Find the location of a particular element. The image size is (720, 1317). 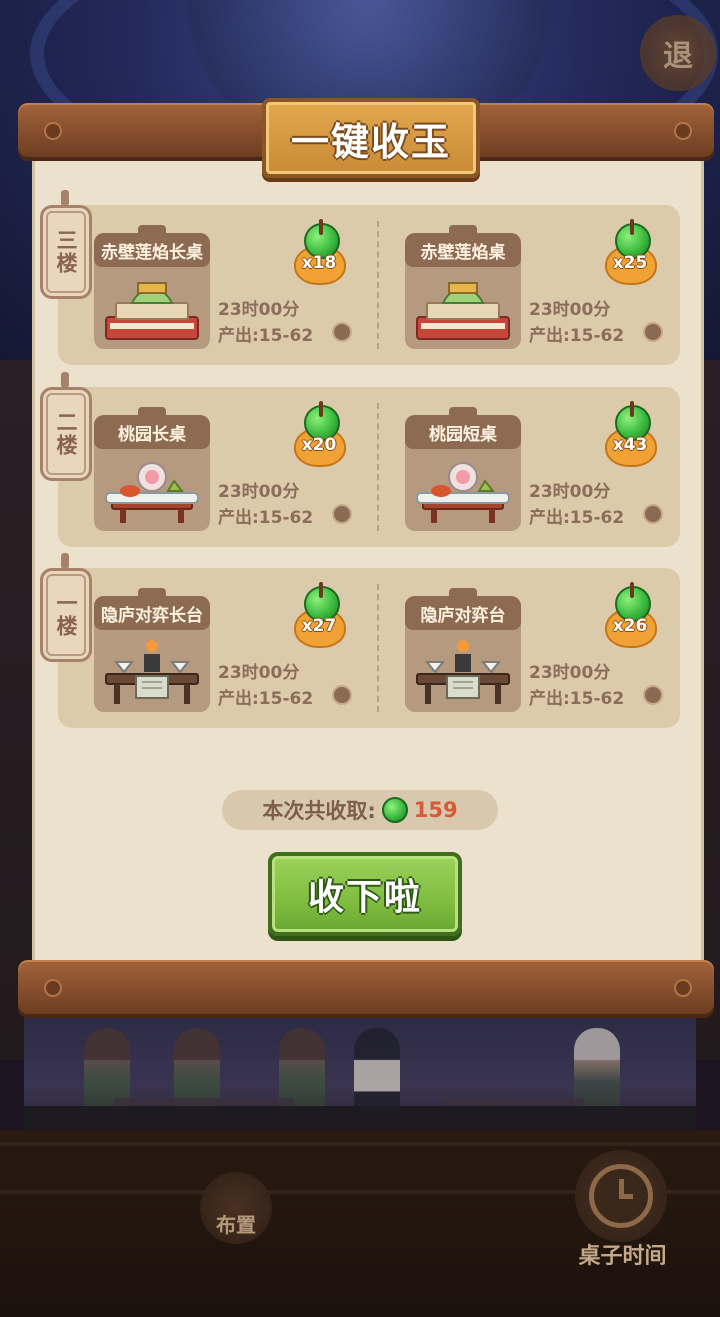

table-card: 赤壁莲焰桌 23时00分 产出:15-62 x25 is located at coordinates (516, 285).